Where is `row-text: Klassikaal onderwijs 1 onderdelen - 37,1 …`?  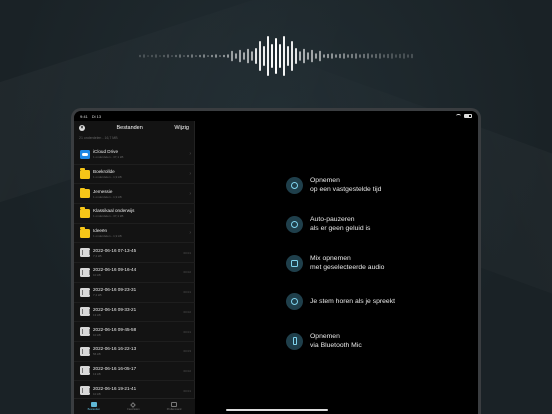 row-text: Klassikaal onderwijs 1 onderdelen - 37,1 … is located at coordinates (141, 213).